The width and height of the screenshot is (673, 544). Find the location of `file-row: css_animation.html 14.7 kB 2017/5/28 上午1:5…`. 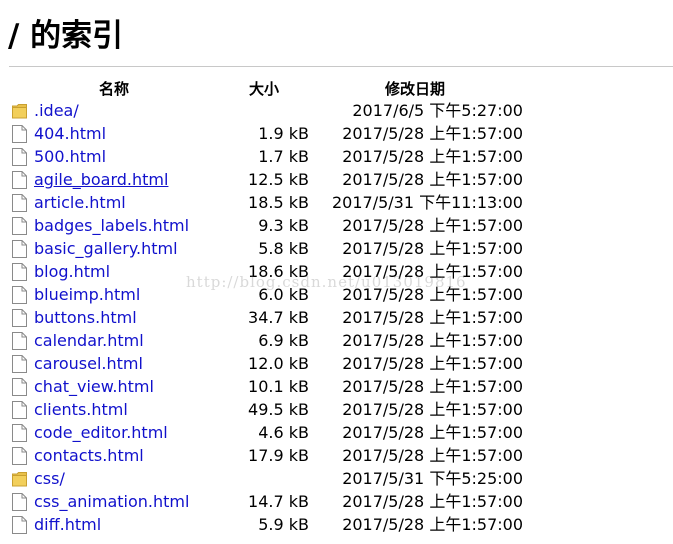

file-row: css_animation.html 14.7 kB 2017/5/28 上午1:5… is located at coordinates (336, 502).